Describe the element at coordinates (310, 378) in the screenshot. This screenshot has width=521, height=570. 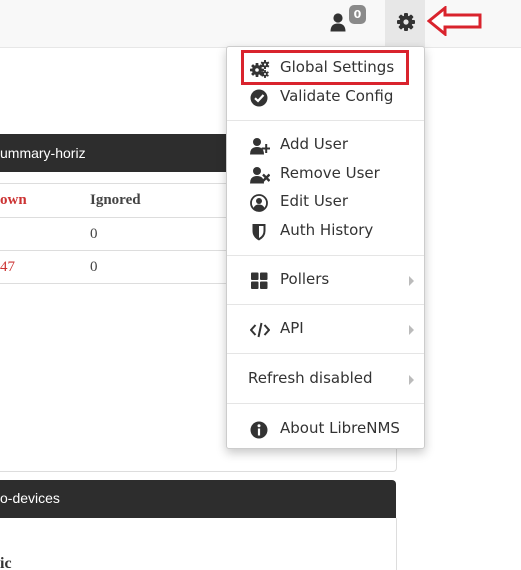
I see `menu-item-label: Refresh disabled` at that location.